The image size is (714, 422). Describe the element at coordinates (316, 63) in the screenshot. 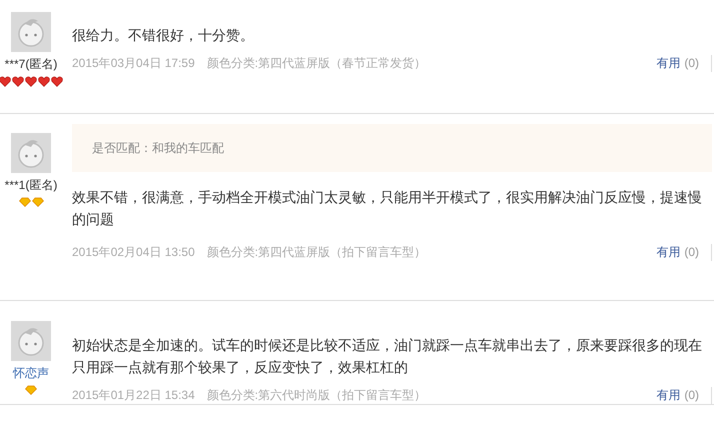

I see `variant-info: 颜色分类:第四代蓝屏版（春节正常发货）` at that location.